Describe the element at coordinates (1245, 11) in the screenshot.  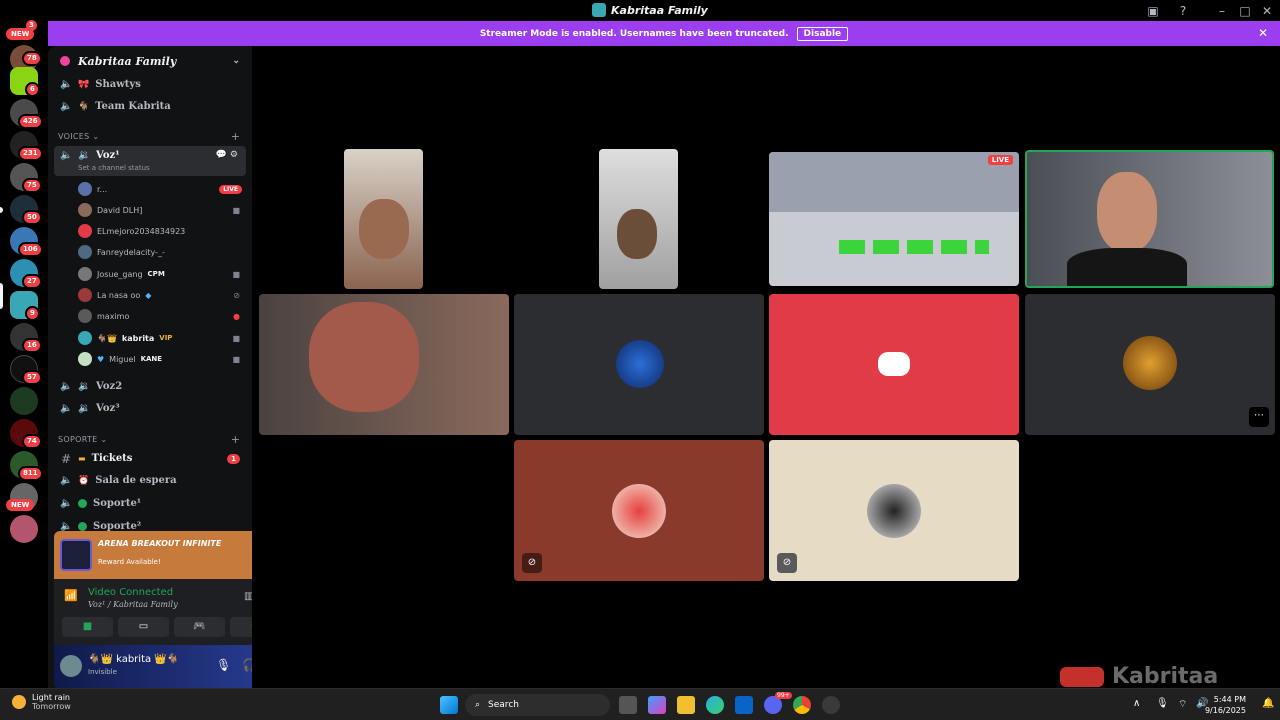
I see `maximize-button: □` at that location.